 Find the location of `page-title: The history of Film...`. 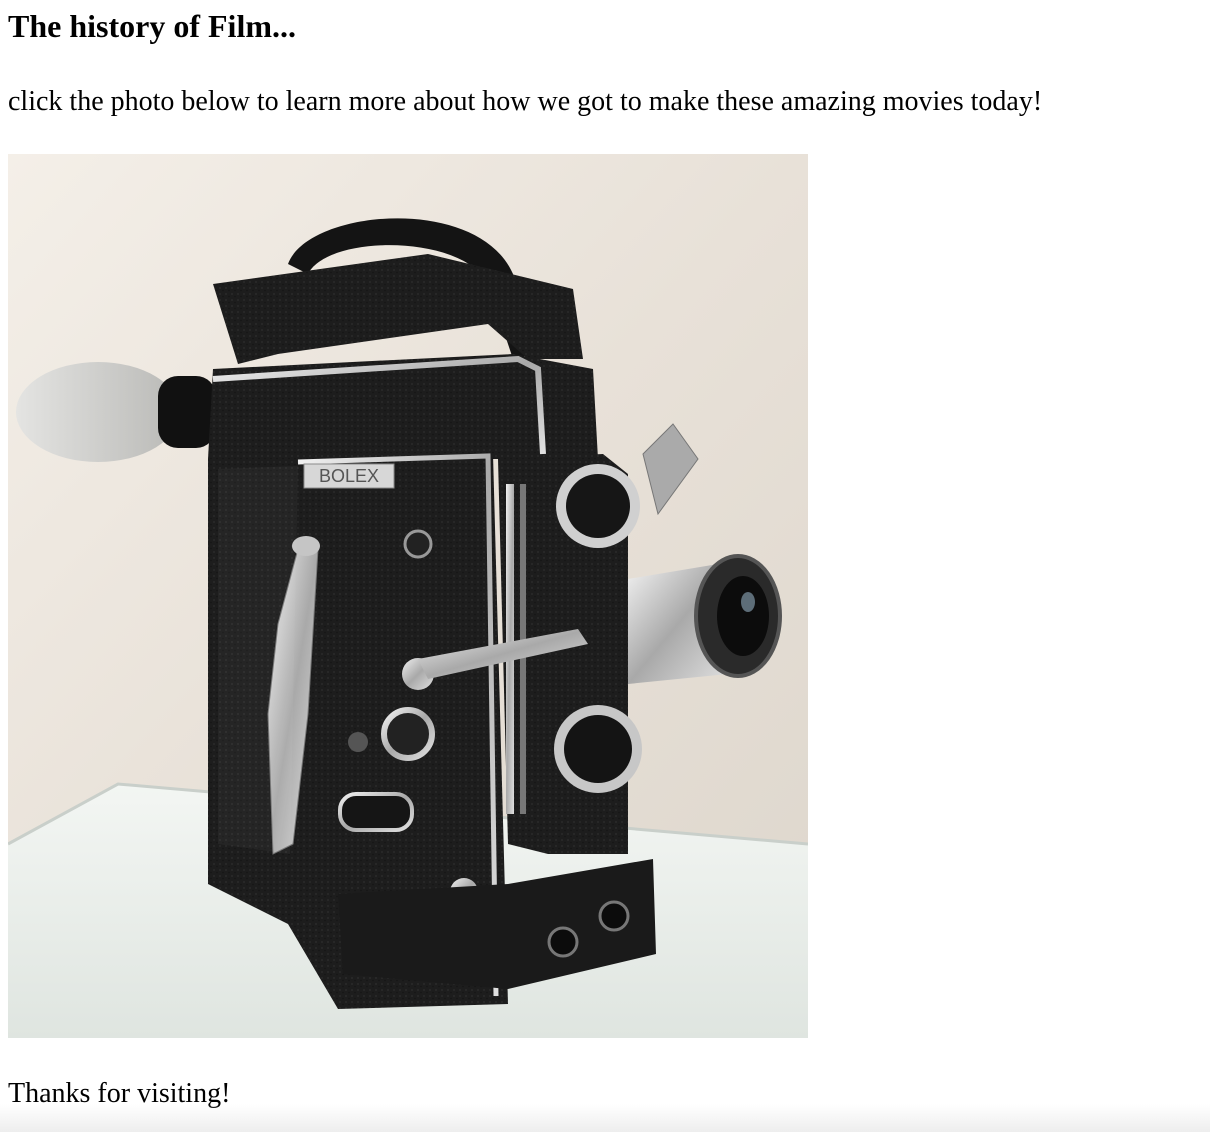

page-title: The history of Film... is located at coordinates (152, 26).